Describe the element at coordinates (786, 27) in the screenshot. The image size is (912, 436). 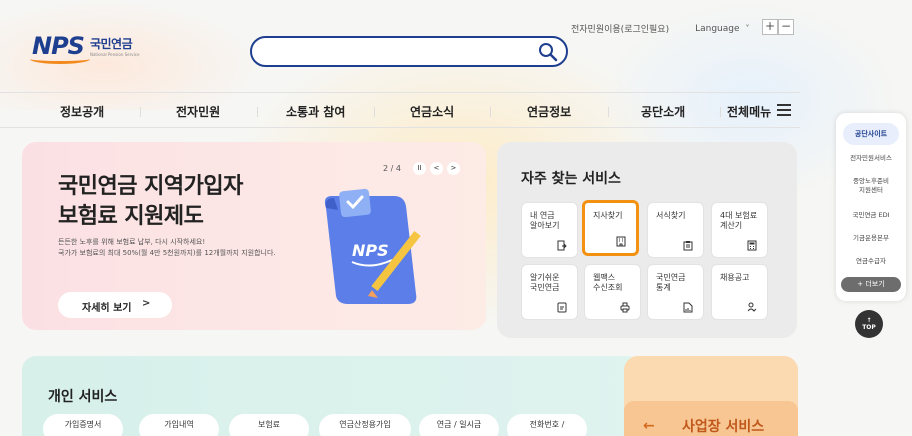
I see `zoom-out-button: −` at that location.